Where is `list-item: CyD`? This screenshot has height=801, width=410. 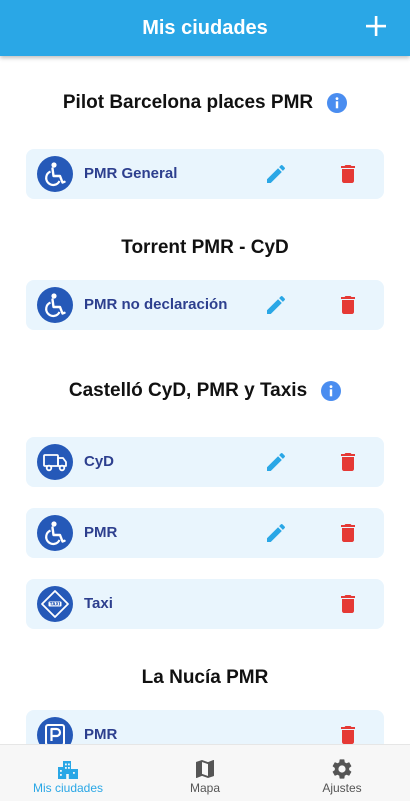
list-item: CyD is located at coordinates (205, 462).